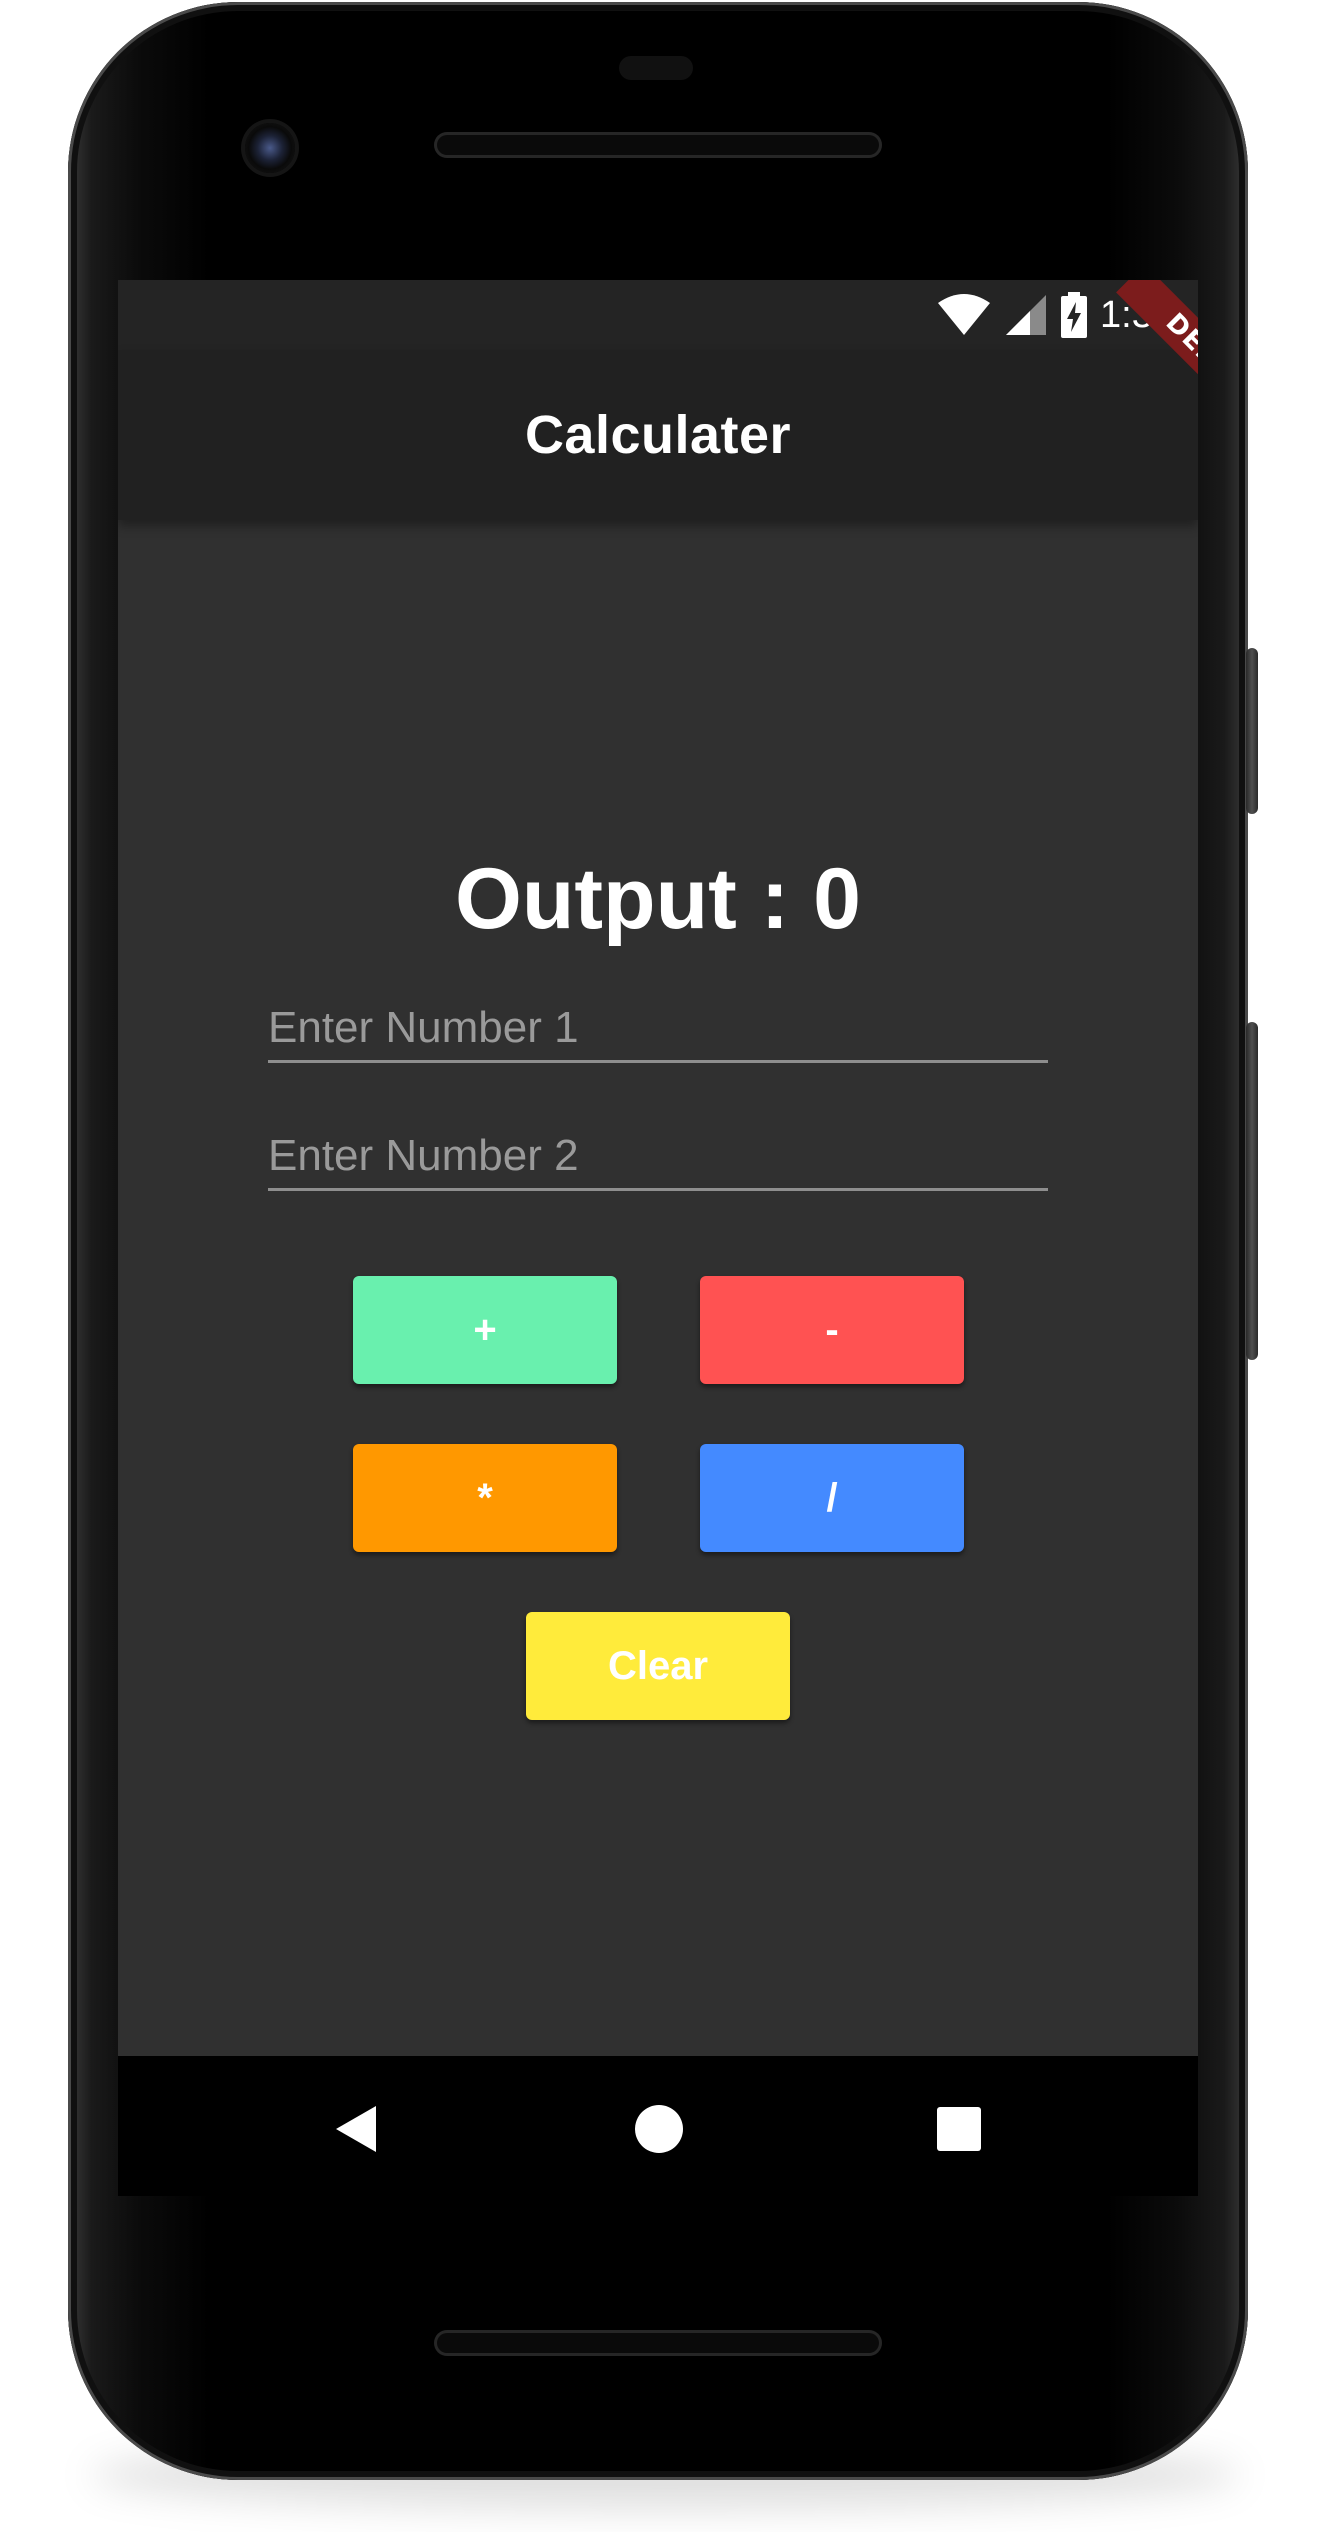 This screenshot has height=2532, width=1330. Describe the element at coordinates (658, 145) in the screenshot. I see `top-speaker` at that location.